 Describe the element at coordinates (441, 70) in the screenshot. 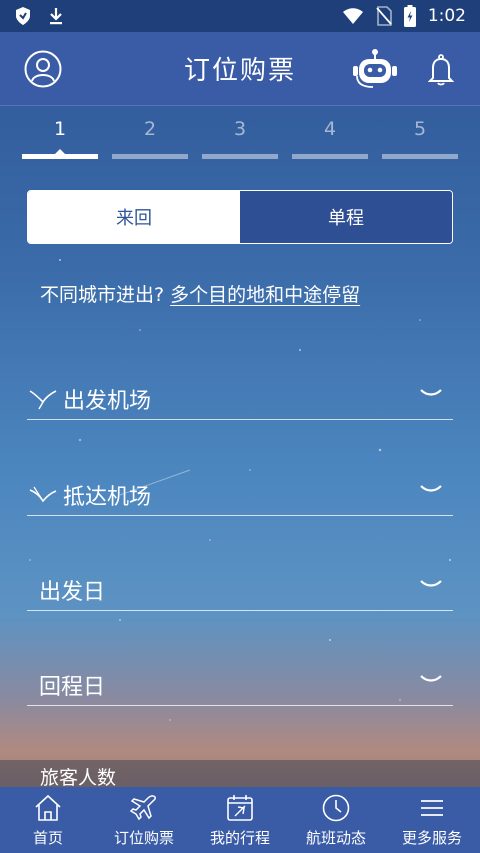

I see `bell-icon` at that location.